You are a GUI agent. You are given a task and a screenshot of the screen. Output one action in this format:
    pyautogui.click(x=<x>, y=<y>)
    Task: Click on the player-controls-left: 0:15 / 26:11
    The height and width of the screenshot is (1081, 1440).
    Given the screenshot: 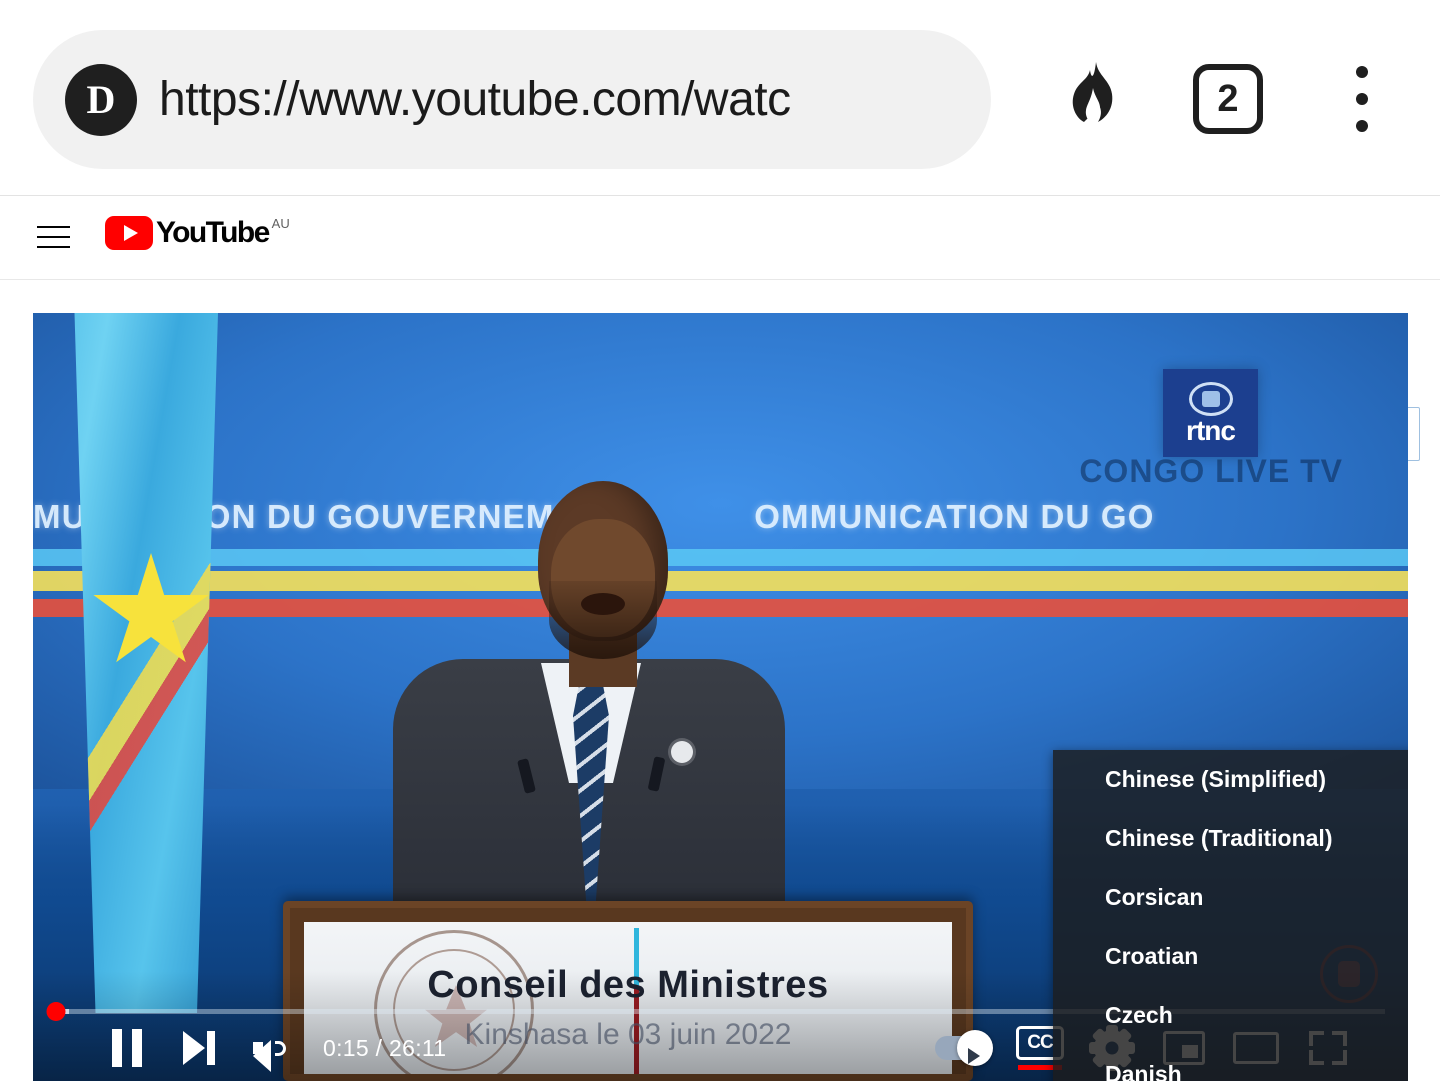 What is the action you would take?
    pyautogui.click(x=268, y=1048)
    